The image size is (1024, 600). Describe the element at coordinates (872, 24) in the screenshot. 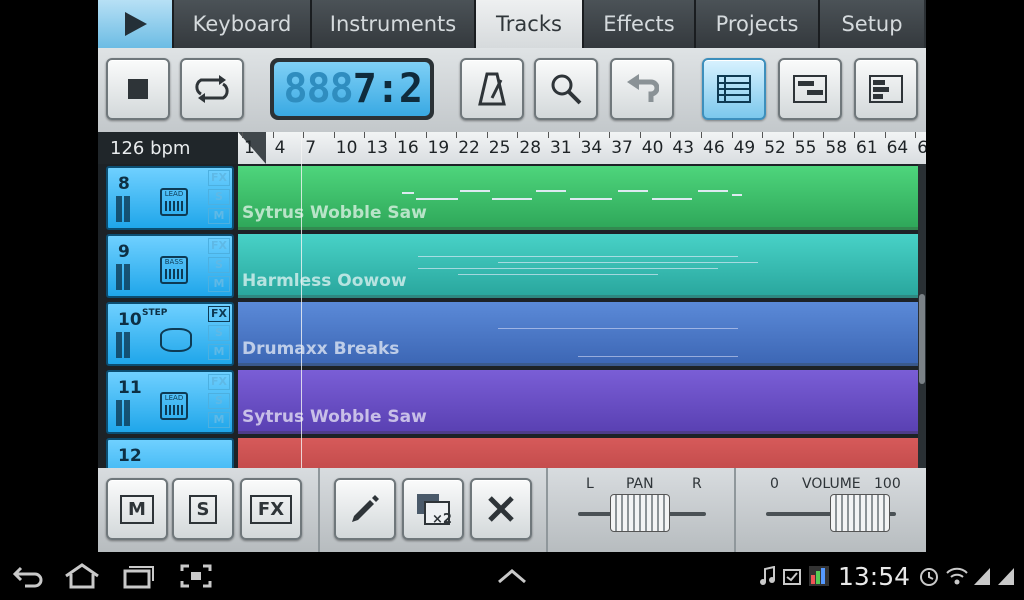

I see `tab-setup: Setup` at that location.